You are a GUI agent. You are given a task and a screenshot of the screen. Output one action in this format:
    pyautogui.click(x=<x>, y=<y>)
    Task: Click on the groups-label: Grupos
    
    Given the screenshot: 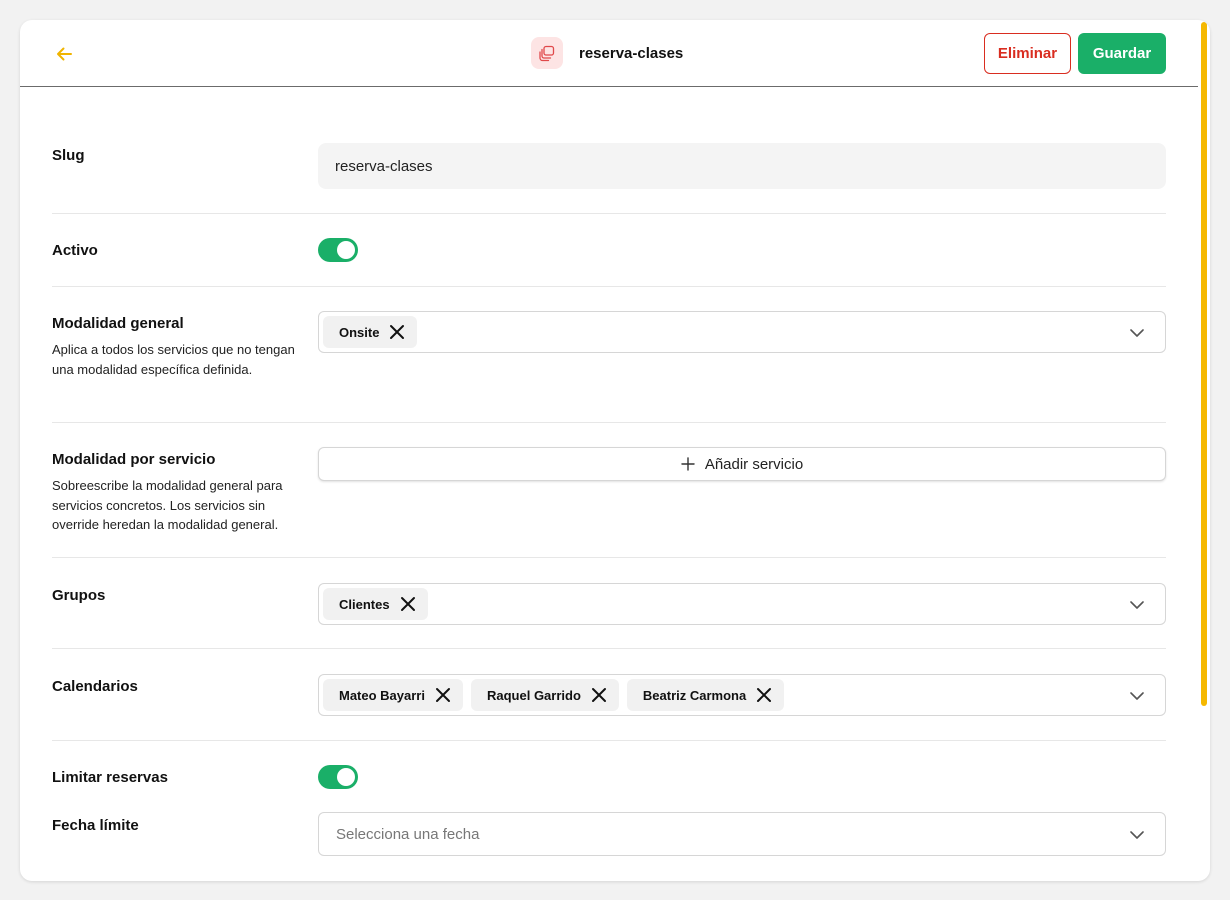 What is the action you would take?
    pyautogui.click(x=79, y=595)
    